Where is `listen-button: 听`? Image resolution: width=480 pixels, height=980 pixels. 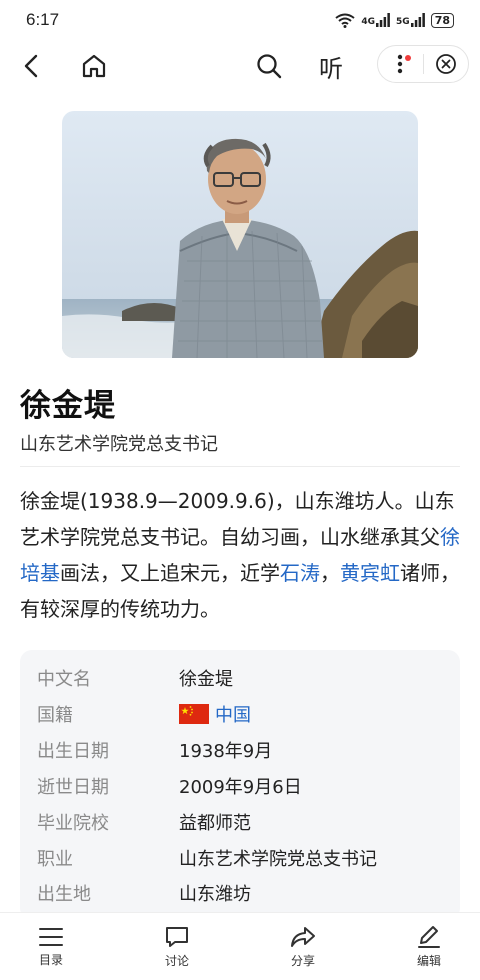 listen-button: 听 is located at coordinates (331, 66).